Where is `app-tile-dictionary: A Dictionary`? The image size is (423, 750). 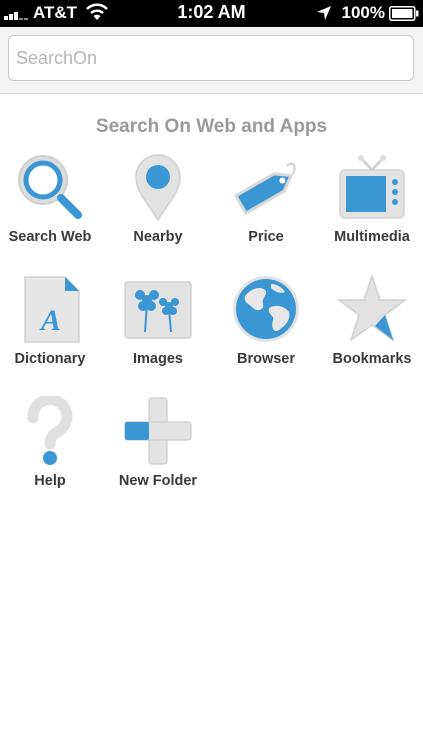
app-tile-dictionary: A Dictionary is located at coordinates (50, 329).